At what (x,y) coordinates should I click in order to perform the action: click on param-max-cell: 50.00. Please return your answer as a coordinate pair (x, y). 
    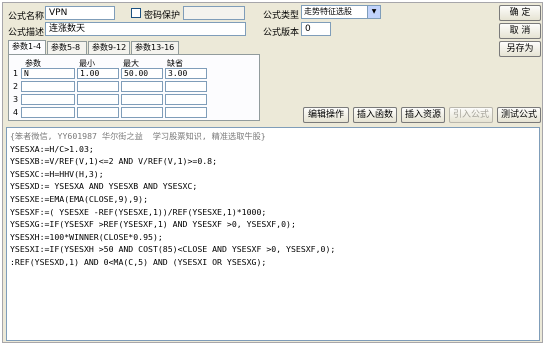
    Looking at the image, I should click on (142, 73).